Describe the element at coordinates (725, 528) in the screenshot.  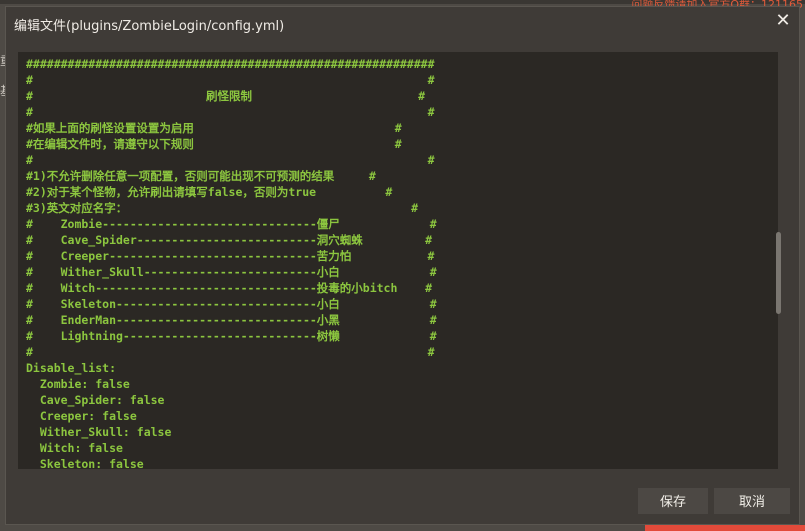
I see `background-accent-bar` at that location.